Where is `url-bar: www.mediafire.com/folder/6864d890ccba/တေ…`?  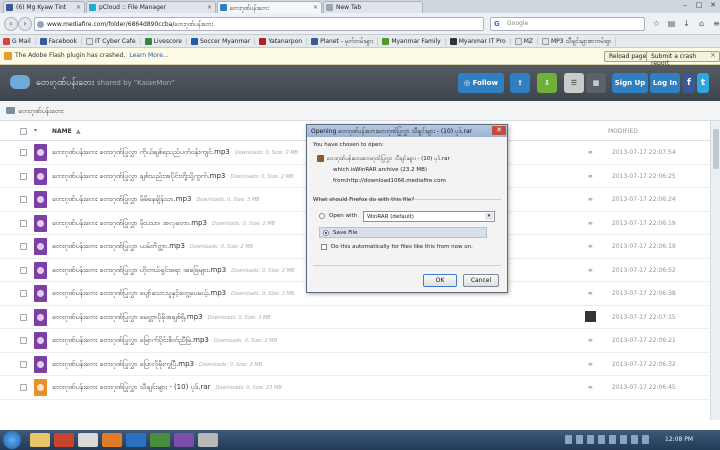
url-bar: www.mediafire.com/folder/6864d890ccba/တေ… is located at coordinates (259, 24).